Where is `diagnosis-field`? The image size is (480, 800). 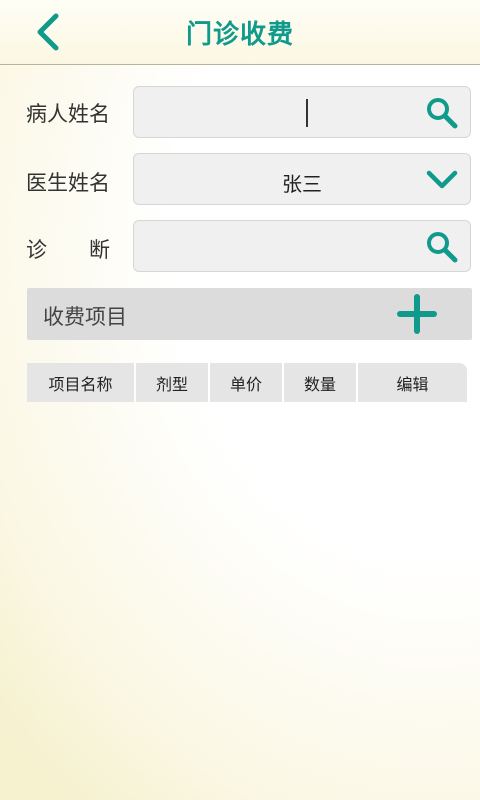 diagnosis-field is located at coordinates (302, 246).